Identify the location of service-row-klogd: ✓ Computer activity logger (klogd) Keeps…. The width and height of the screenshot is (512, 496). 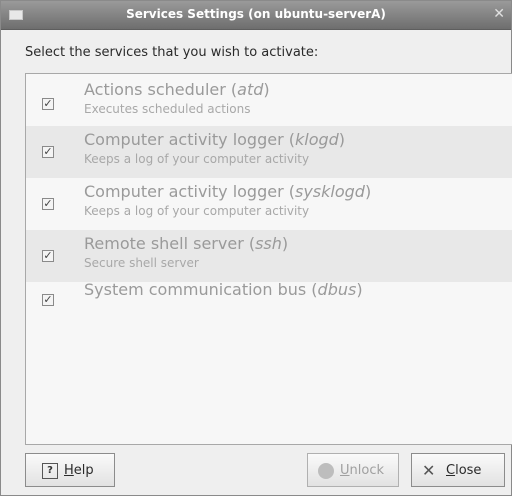
(269, 152).